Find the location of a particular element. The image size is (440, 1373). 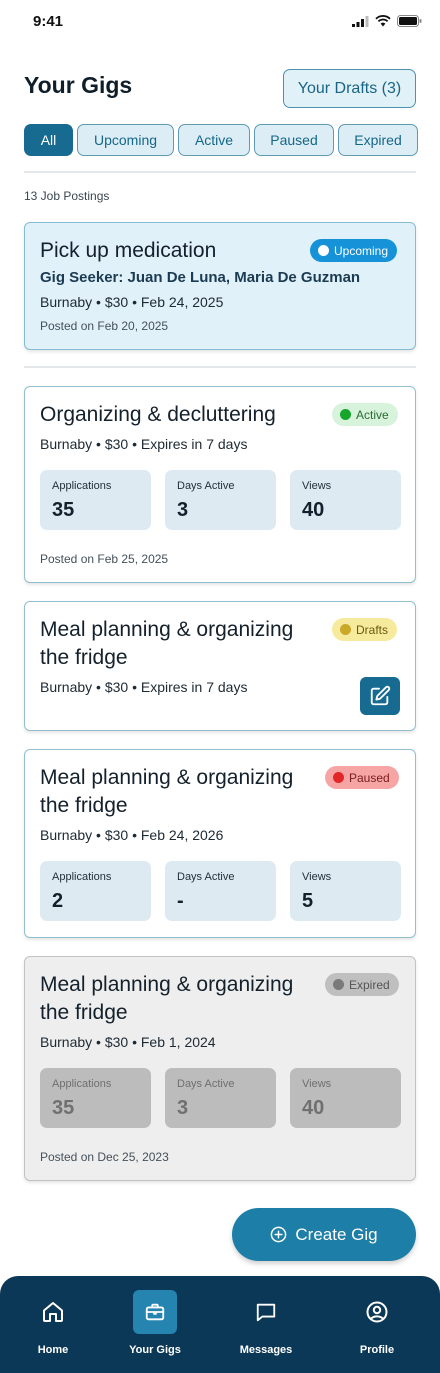

home-icon is located at coordinates (53, 1312).